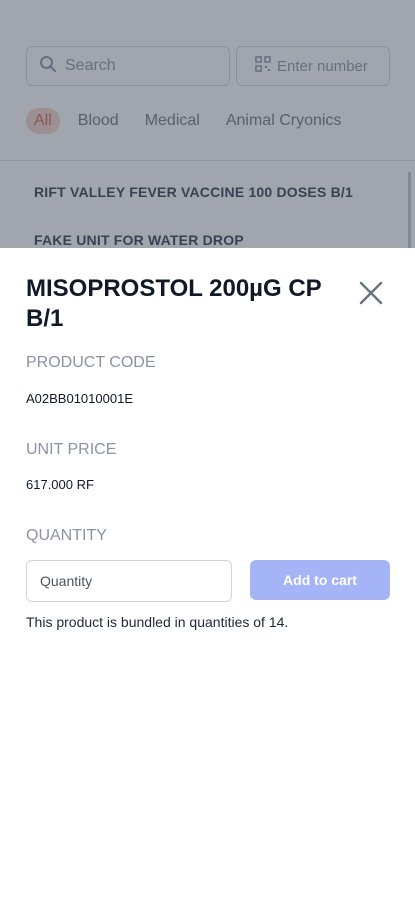 The image size is (415, 900). Describe the element at coordinates (60, 484) in the screenshot. I see `unit-price-value: 617.000 RF` at that location.